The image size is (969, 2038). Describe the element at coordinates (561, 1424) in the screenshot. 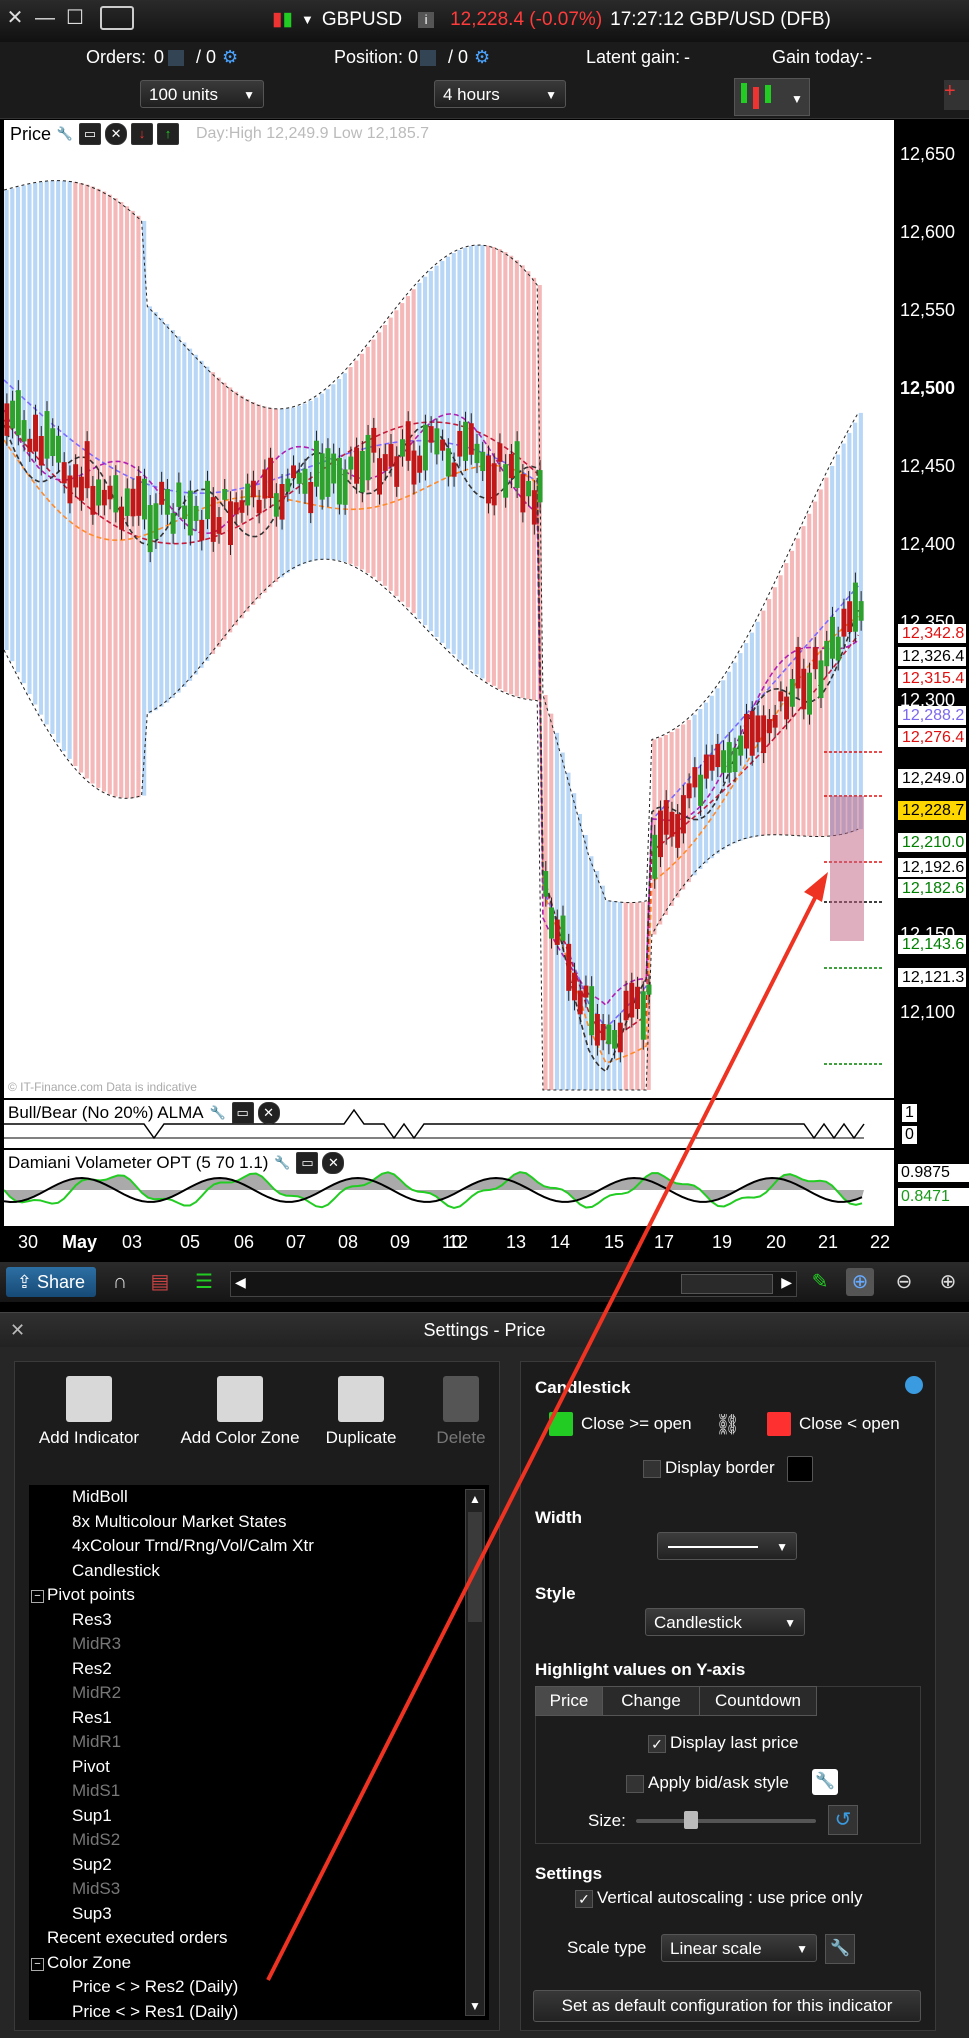

I see `up-color-swatch` at that location.